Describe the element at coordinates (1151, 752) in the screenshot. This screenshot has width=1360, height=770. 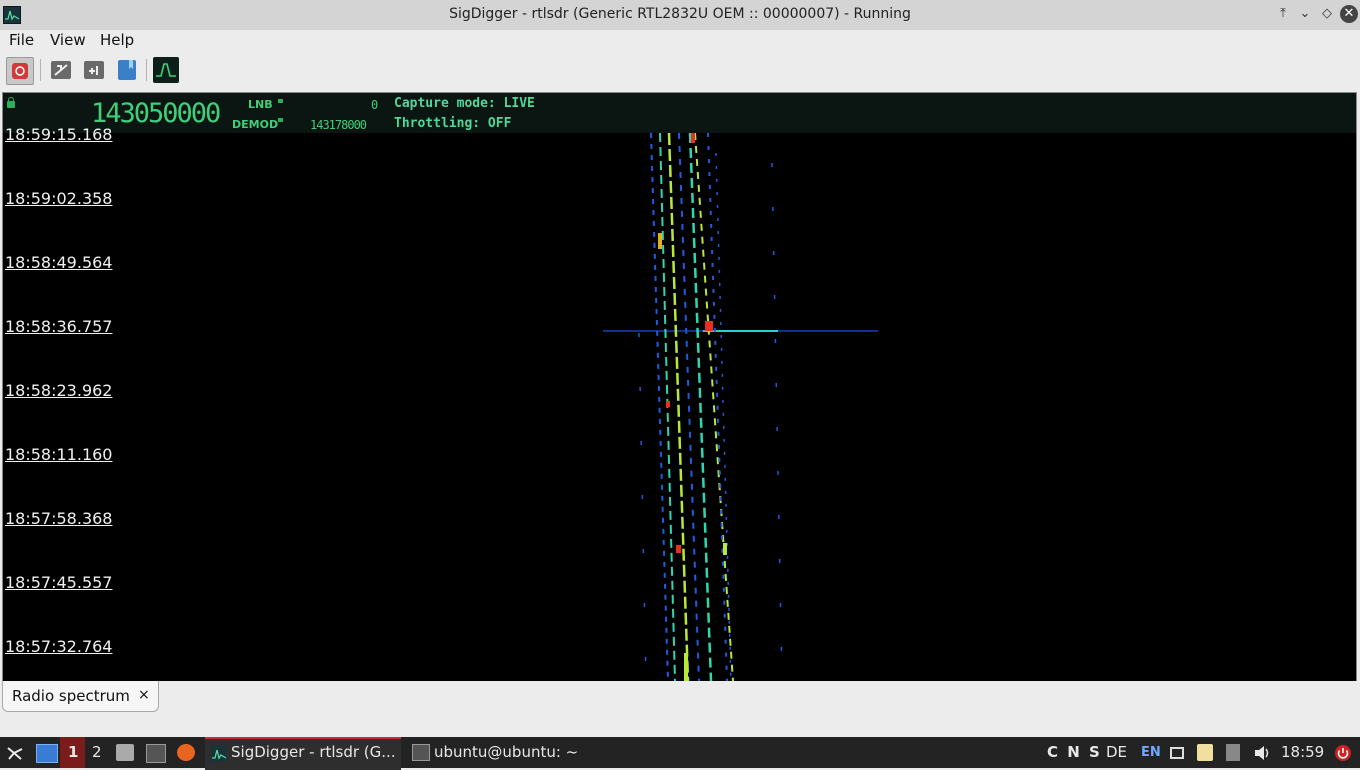
I see `keyboard-layout-en: EN` at that location.